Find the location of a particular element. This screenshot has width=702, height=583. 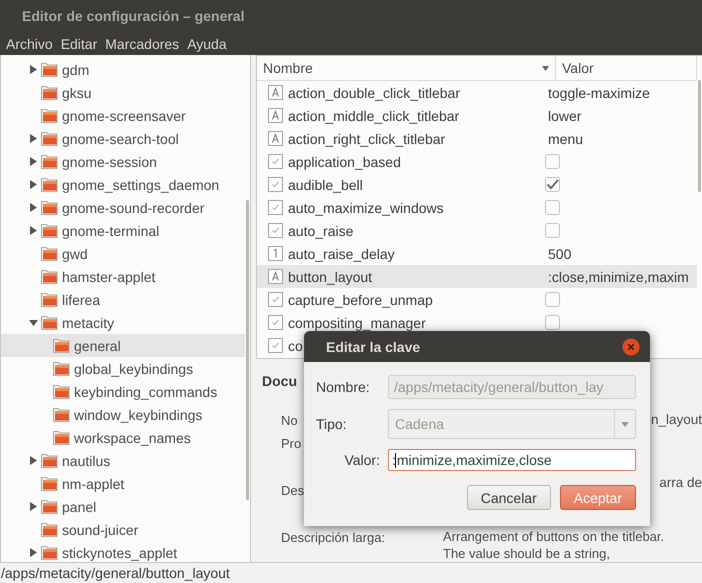

key-name: button_layout is located at coordinates (330, 276).